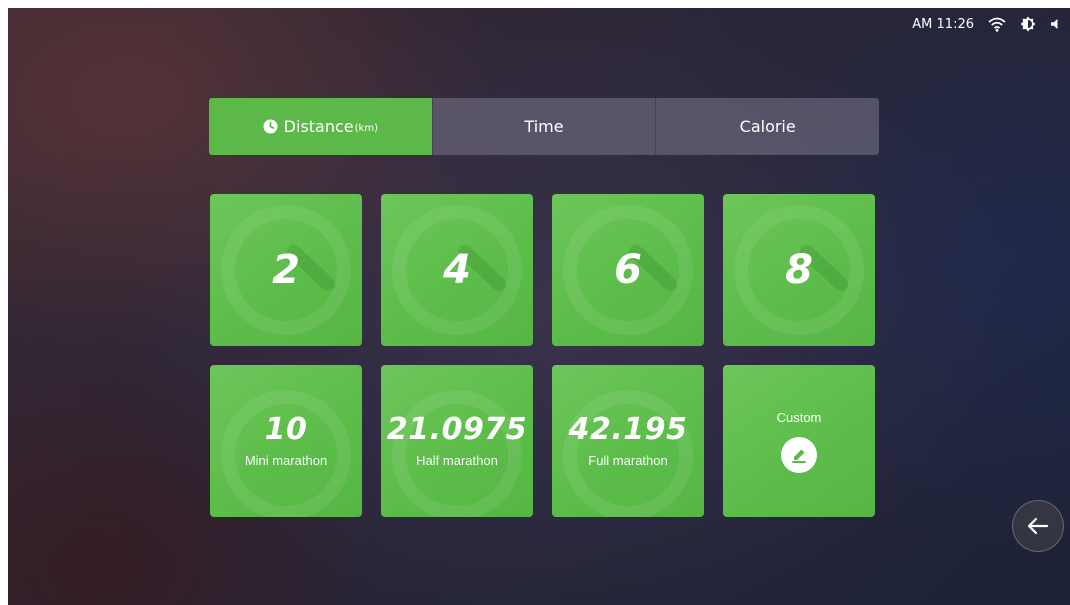  I want to click on status-bar: AM 11:26, so click(987, 24).